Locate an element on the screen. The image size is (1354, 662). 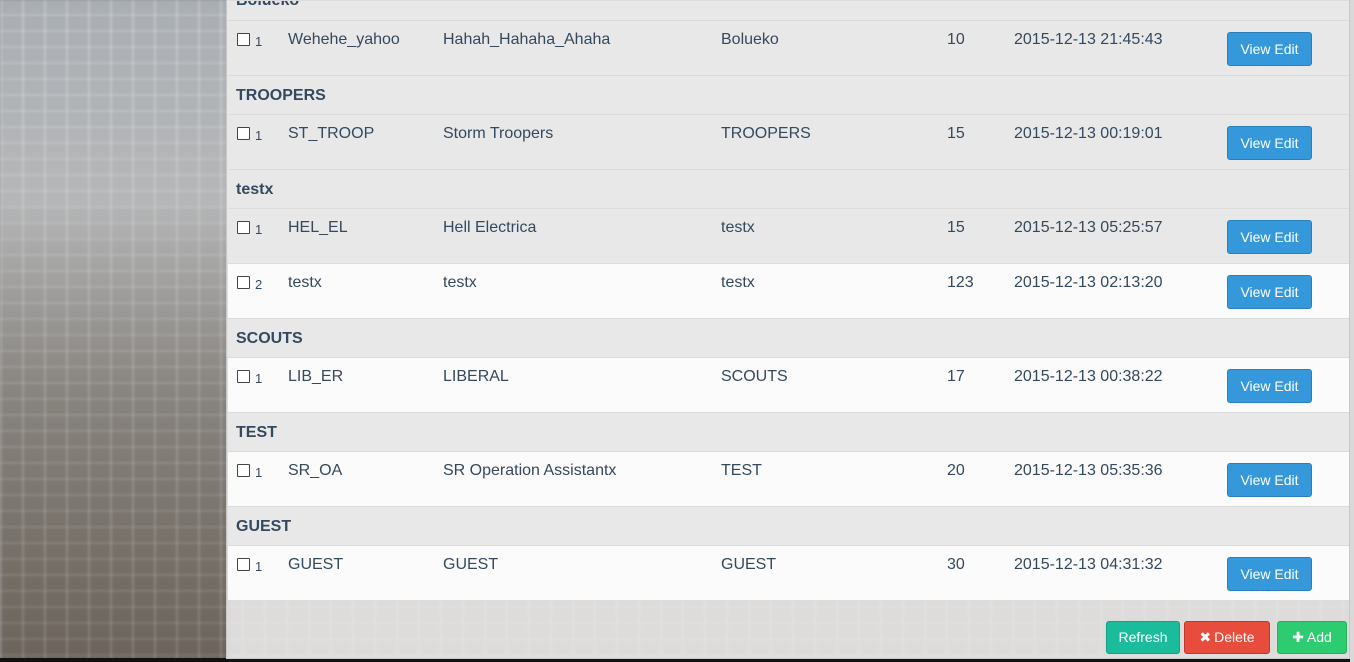
row-number: 10 is located at coordinates (956, 39).